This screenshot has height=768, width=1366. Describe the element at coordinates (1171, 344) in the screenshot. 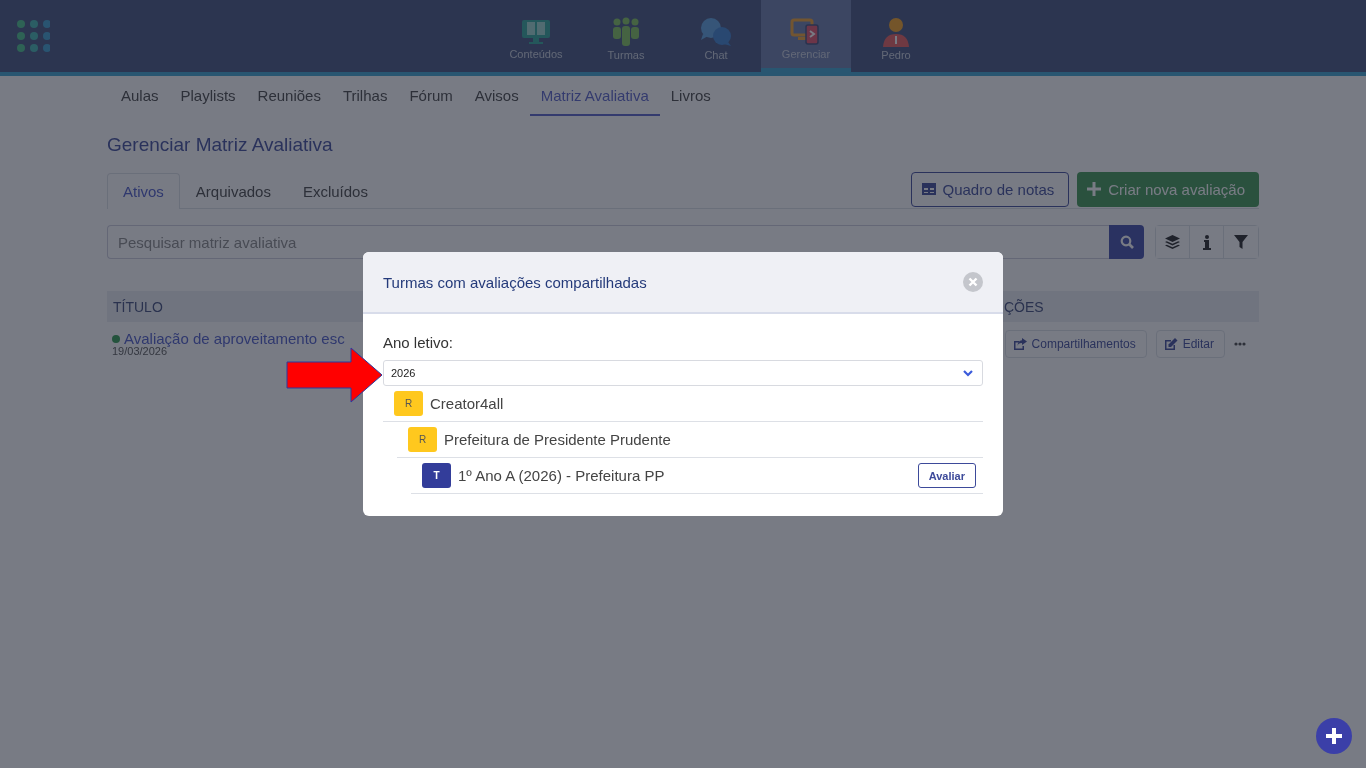

I see `edit-icon` at that location.